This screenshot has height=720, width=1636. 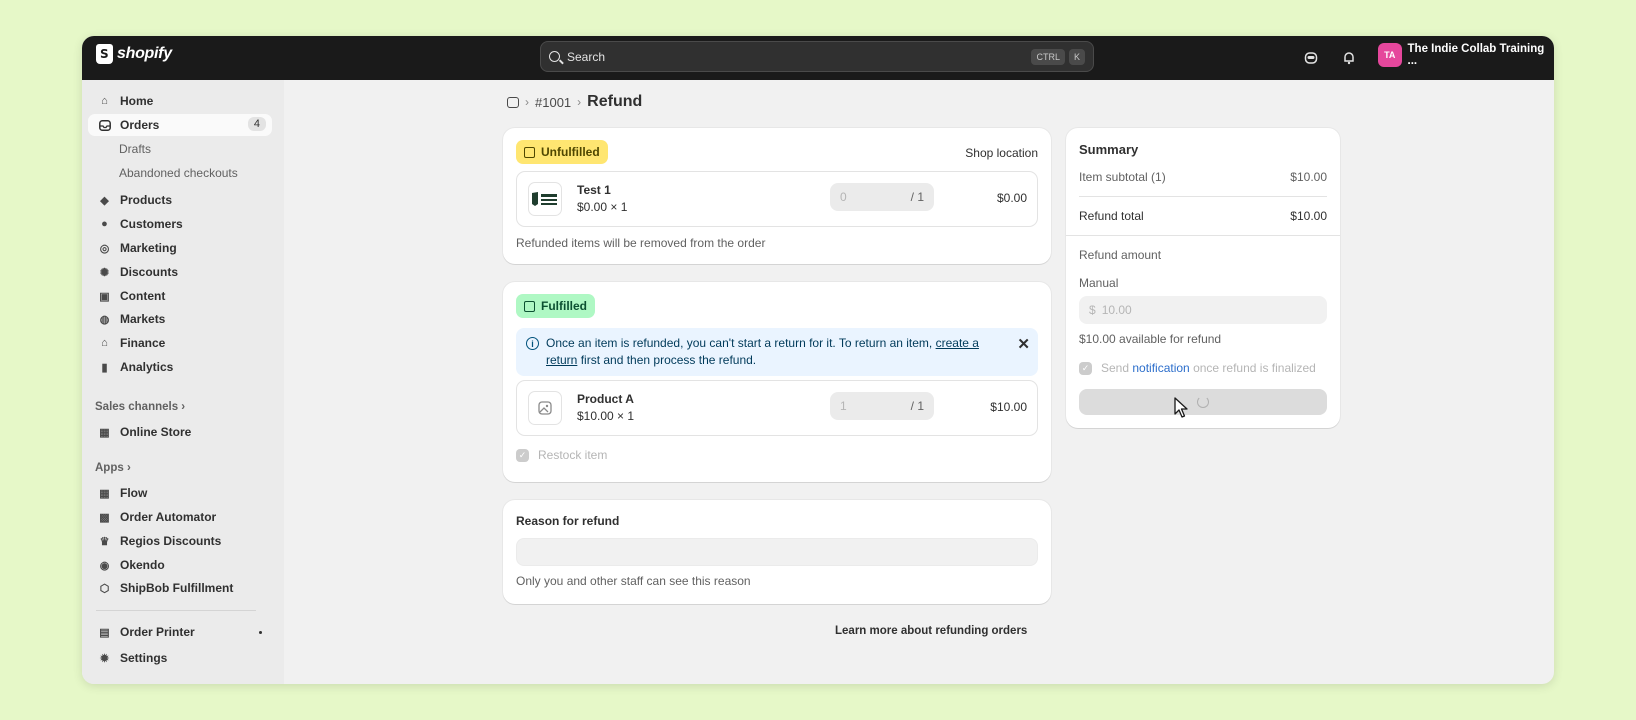 I want to click on sidebar-item-settings: ✹ Settings, so click(x=180, y=658).